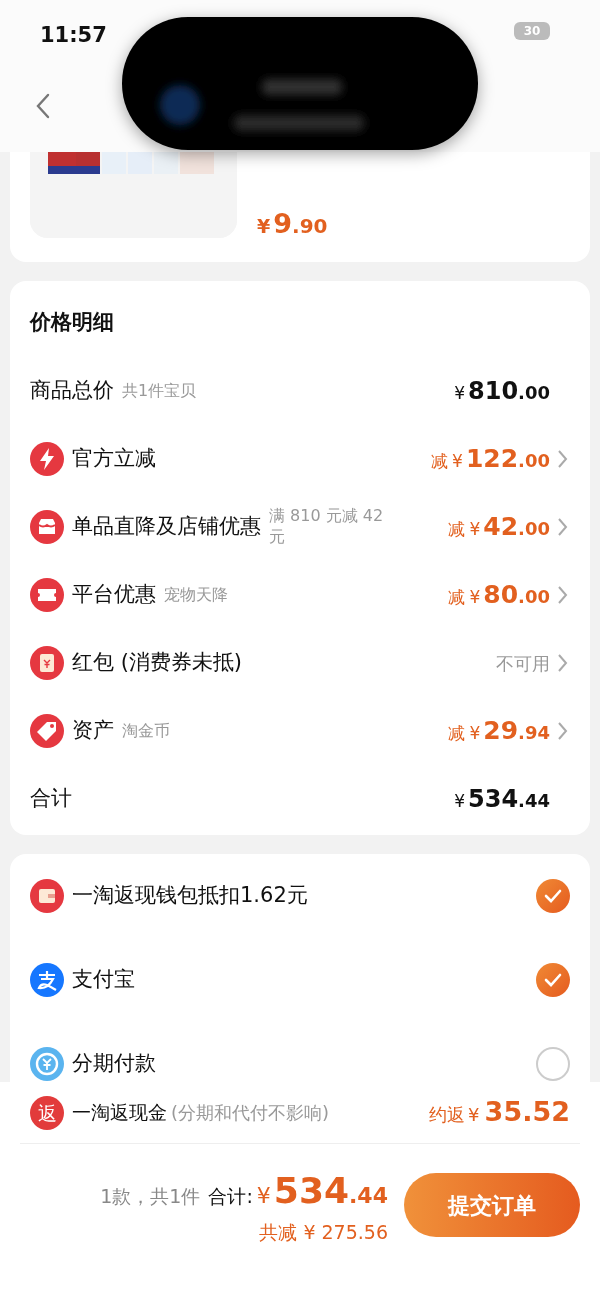  What do you see at coordinates (114, 595) in the screenshot?
I see `row-label: 平台优惠` at bounding box center [114, 595].